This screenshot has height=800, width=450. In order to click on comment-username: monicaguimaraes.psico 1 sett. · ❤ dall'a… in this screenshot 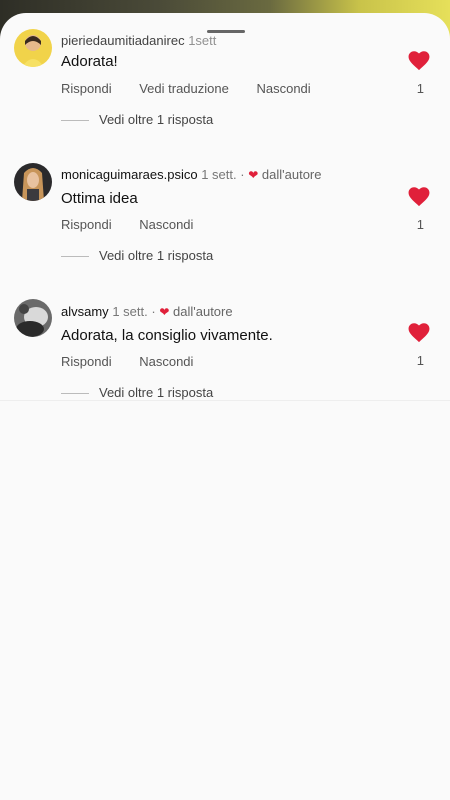, I will do `click(191, 174)`.